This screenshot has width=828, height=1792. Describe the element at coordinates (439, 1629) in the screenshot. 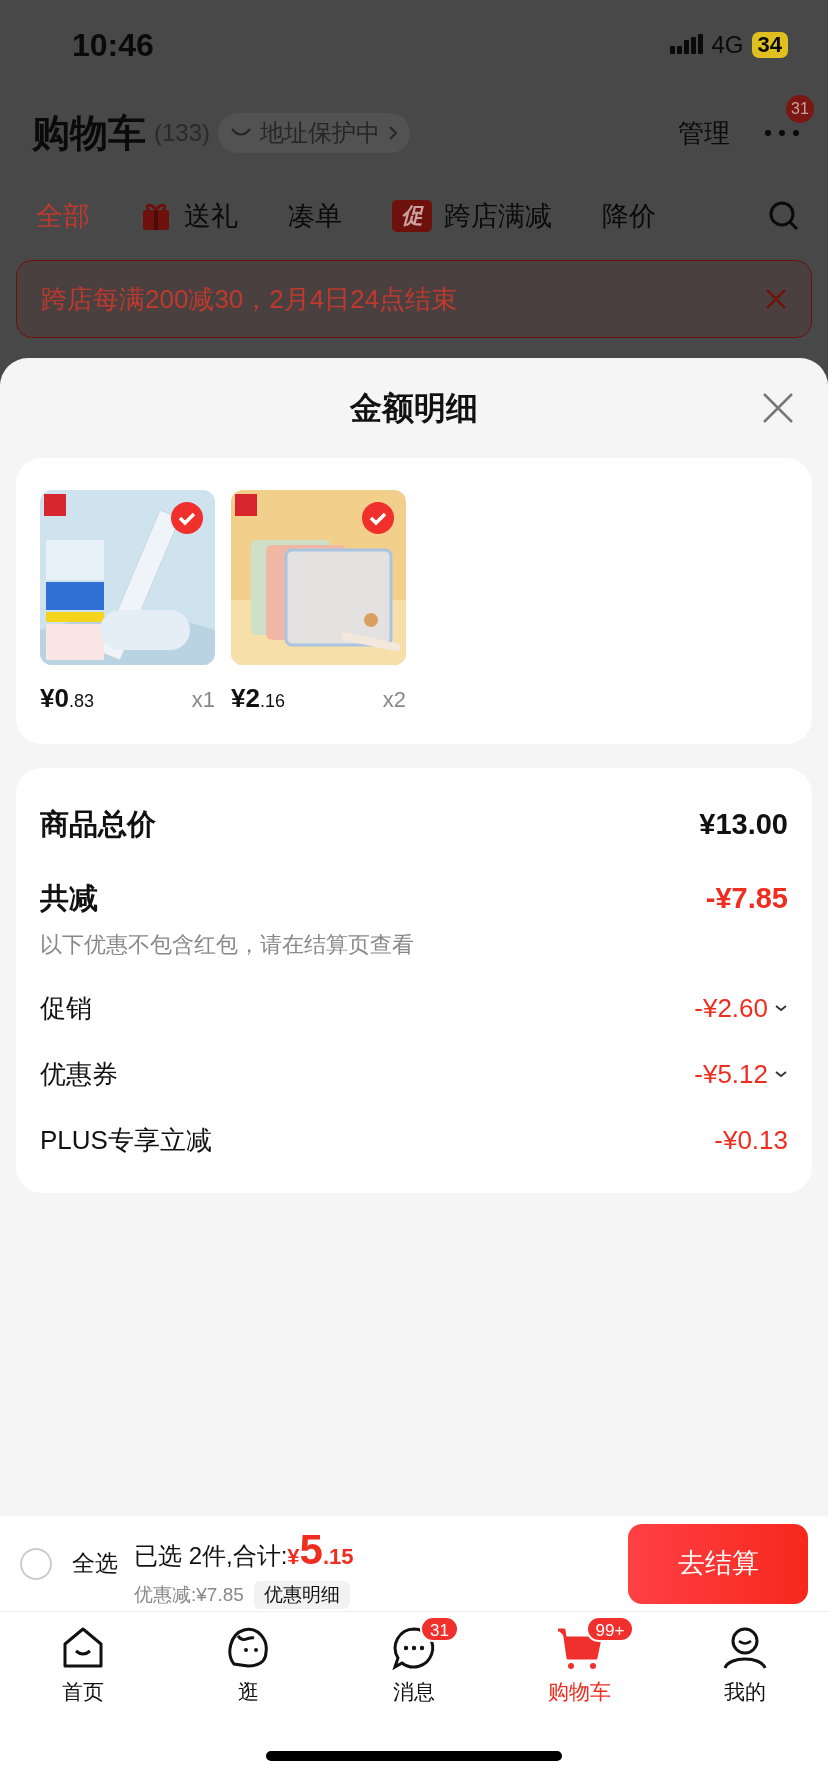

I see `count-badge: 31` at that location.